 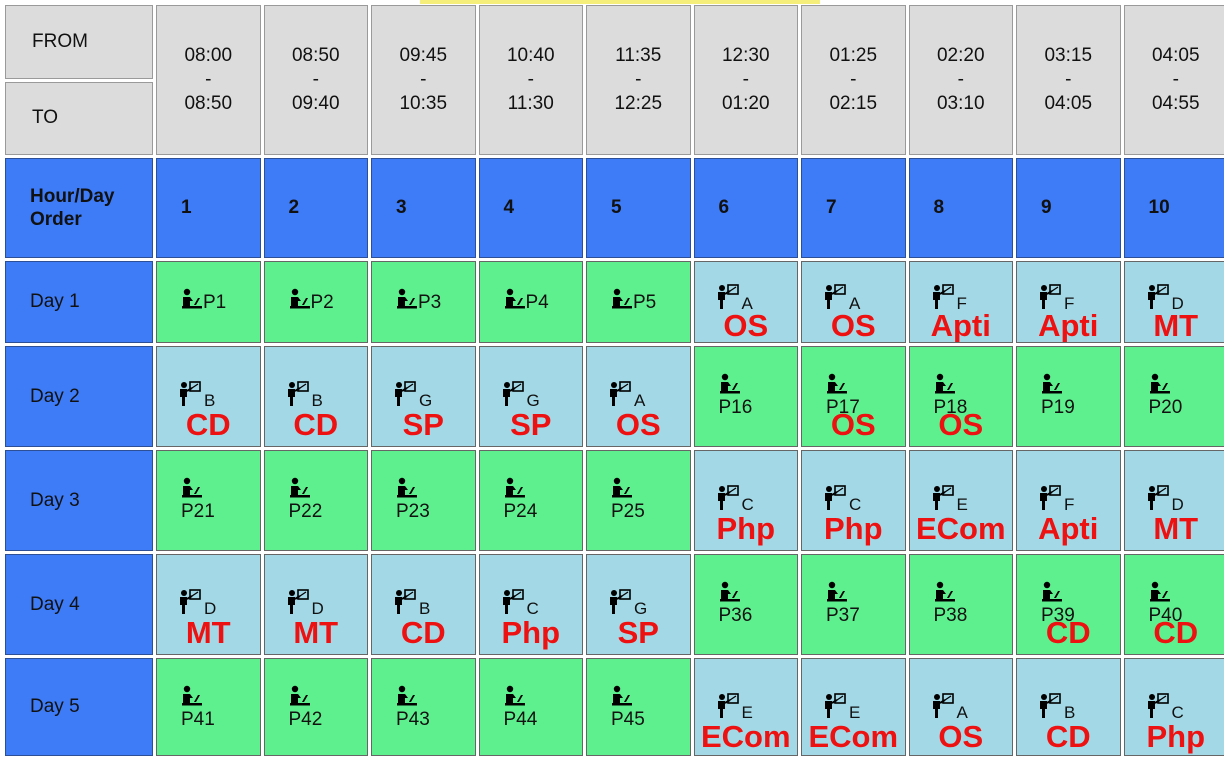 I want to click on lab-period-cell: P5, so click(x=638, y=302).